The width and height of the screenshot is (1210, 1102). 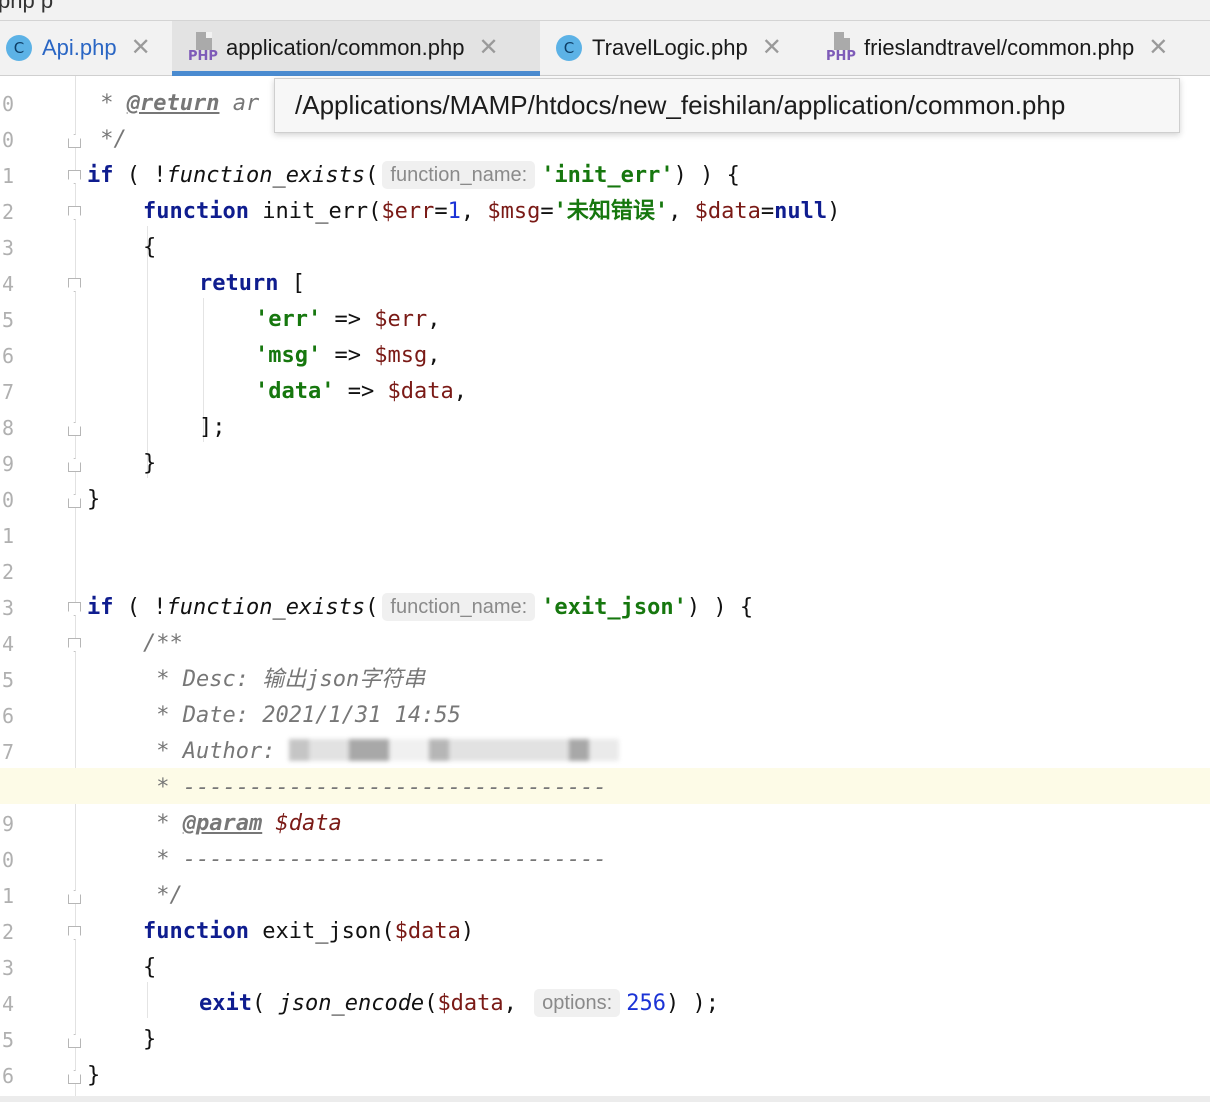 I want to click on tab-api-php: C Api.php ✕, so click(x=86, y=48).